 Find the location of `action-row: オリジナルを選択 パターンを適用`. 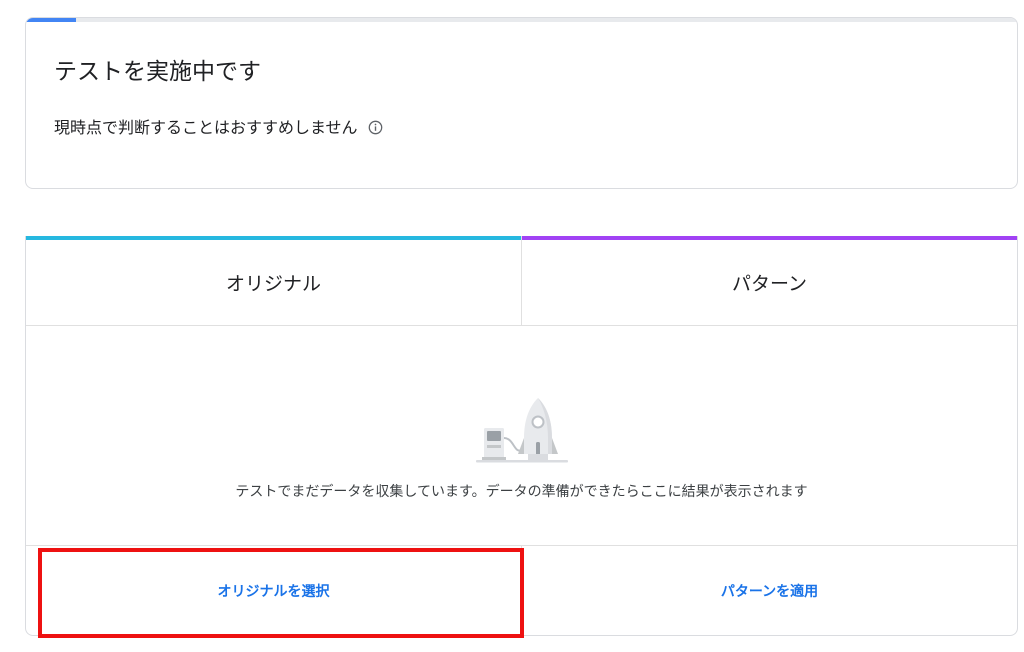

action-row: オリジナルを選択 パターンを適用 is located at coordinates (521, 591).